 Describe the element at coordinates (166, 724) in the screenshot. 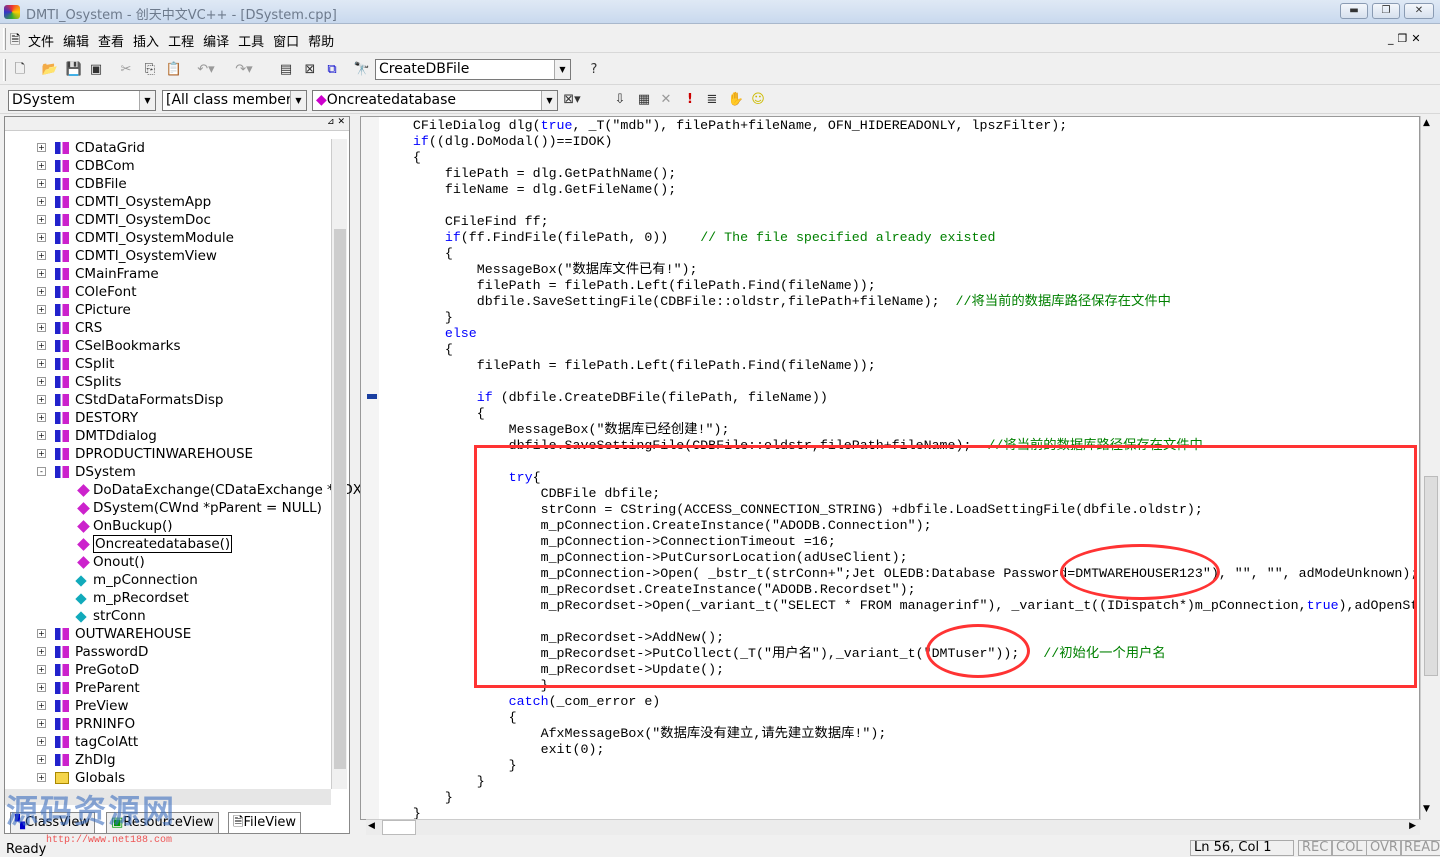

I see `tree-item: + PRNINFO` at that location.